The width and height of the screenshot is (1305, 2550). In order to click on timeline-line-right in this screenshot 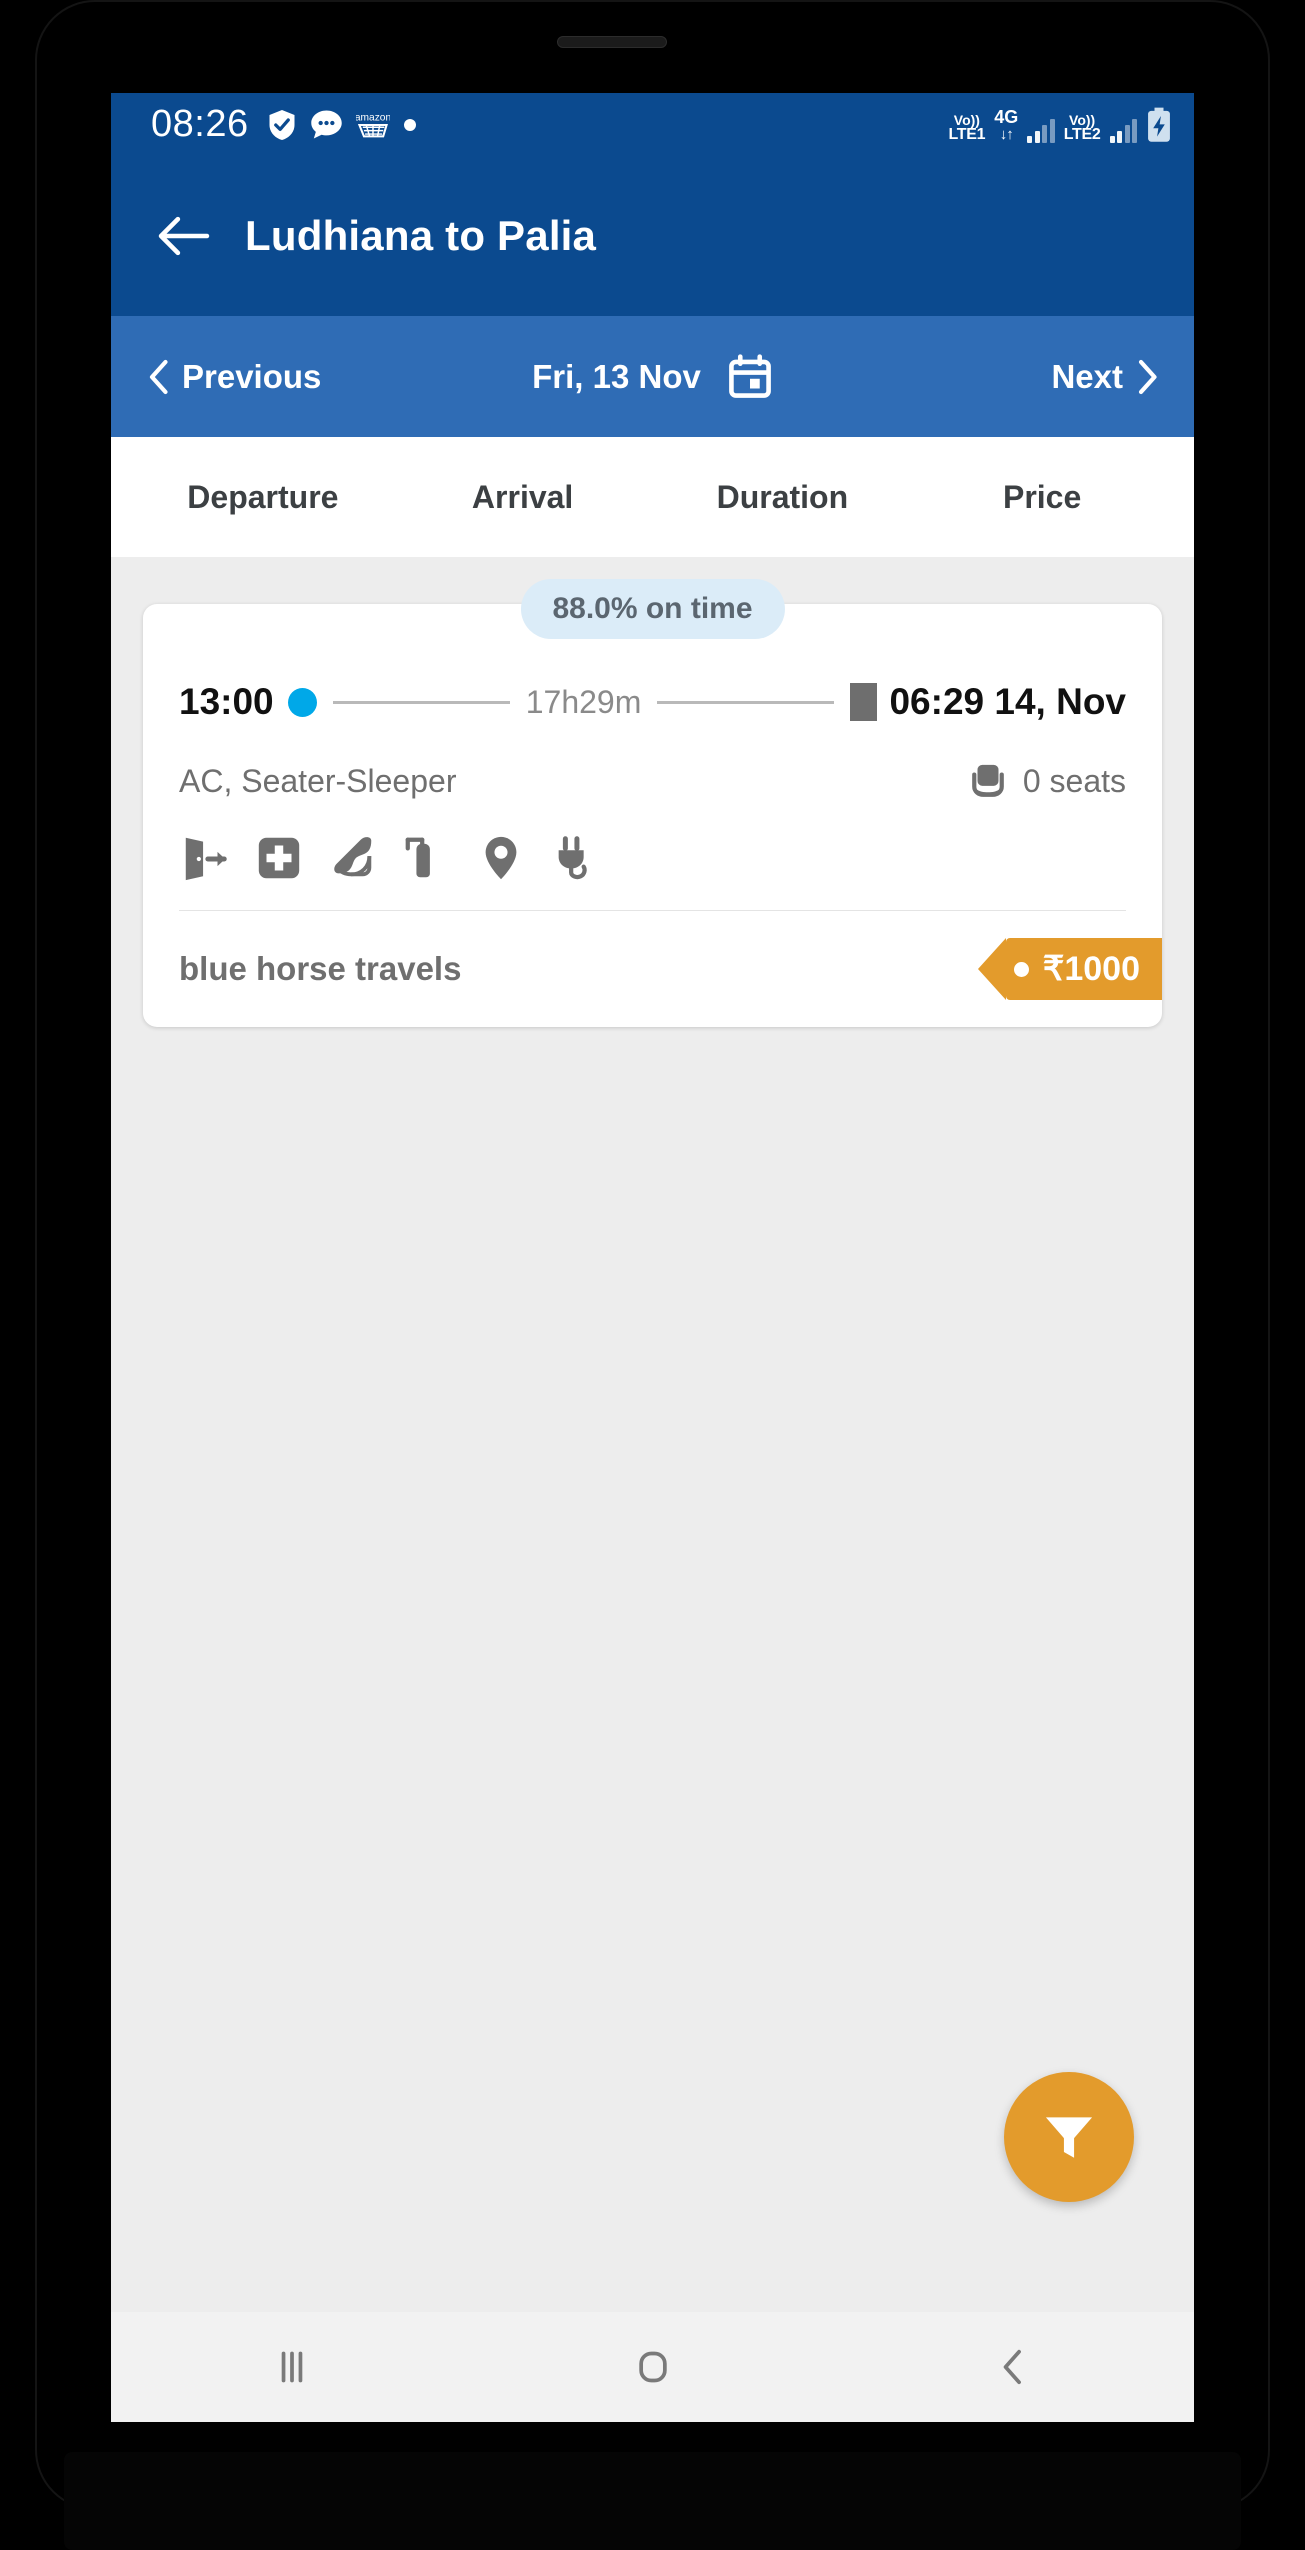, I will do `click(746, 702)`.